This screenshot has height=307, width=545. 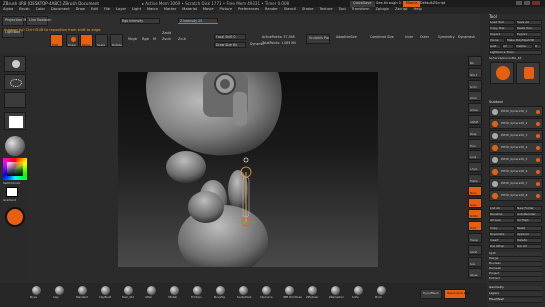 What do you see at coordinates (516, 183) in the screenshot?
I see `subtool-row: PM3D_Sphere3D_7` at bounding box center [516, 183].